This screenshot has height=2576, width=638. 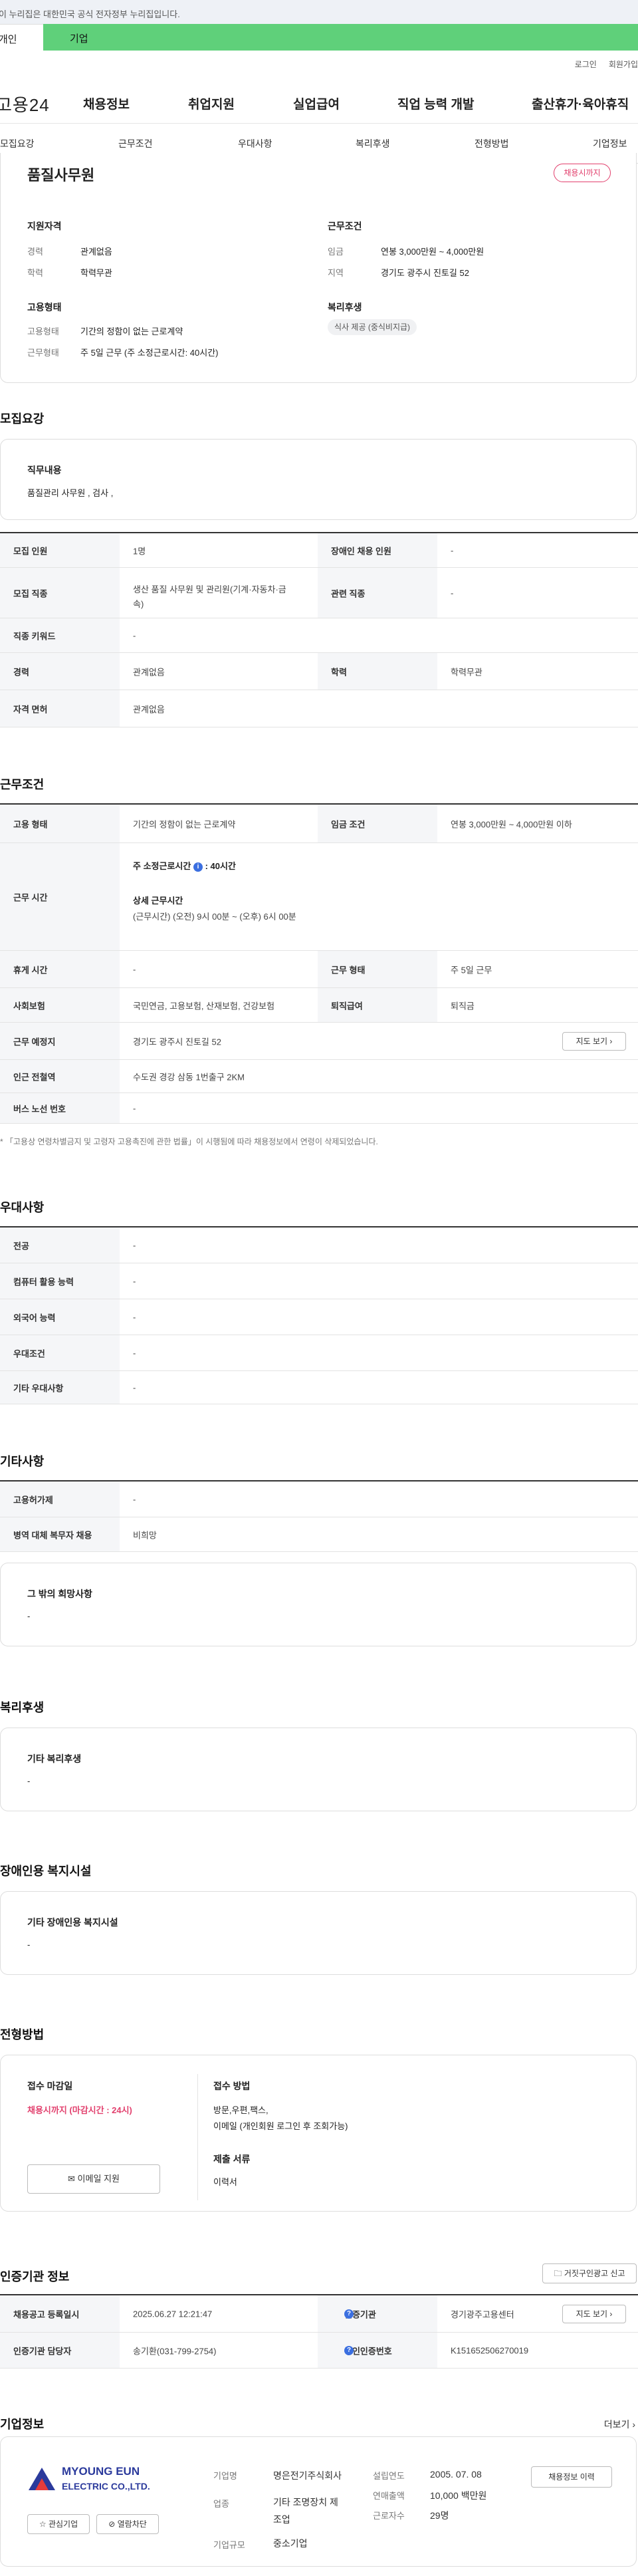 I want to click on welfare-box: 기타 복리후생 -, so click(x=318, y=1769).